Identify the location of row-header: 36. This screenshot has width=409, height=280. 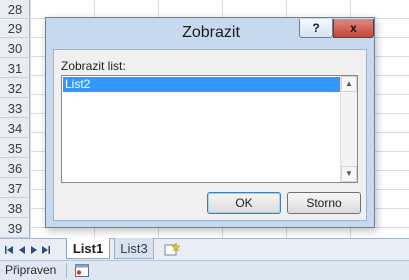
(15, 168).